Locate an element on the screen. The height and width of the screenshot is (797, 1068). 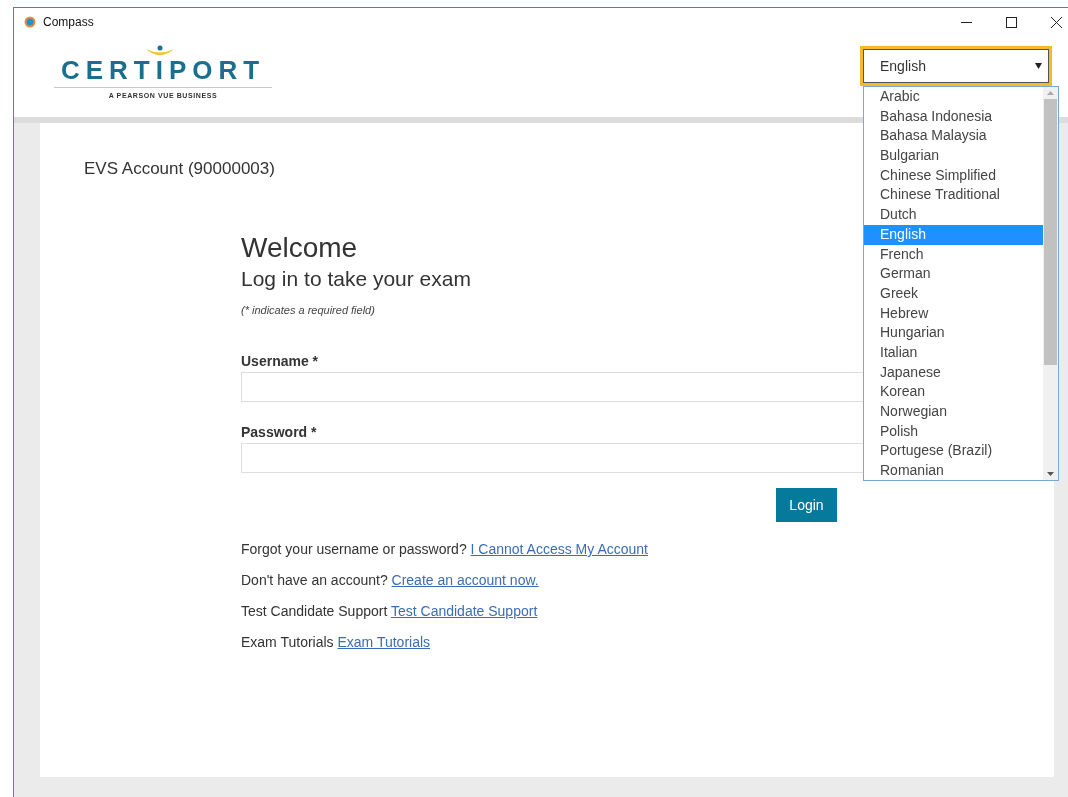
language-option: Norwegian is located at coordinates (953, 412).